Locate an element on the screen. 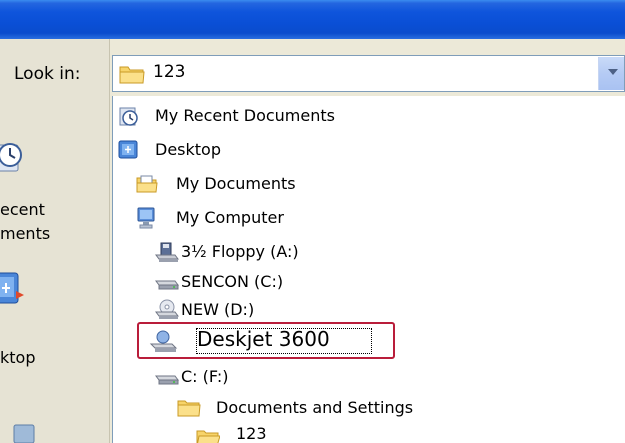  tree-item-label: My Recent Documents is located at coordinates (245, 115).